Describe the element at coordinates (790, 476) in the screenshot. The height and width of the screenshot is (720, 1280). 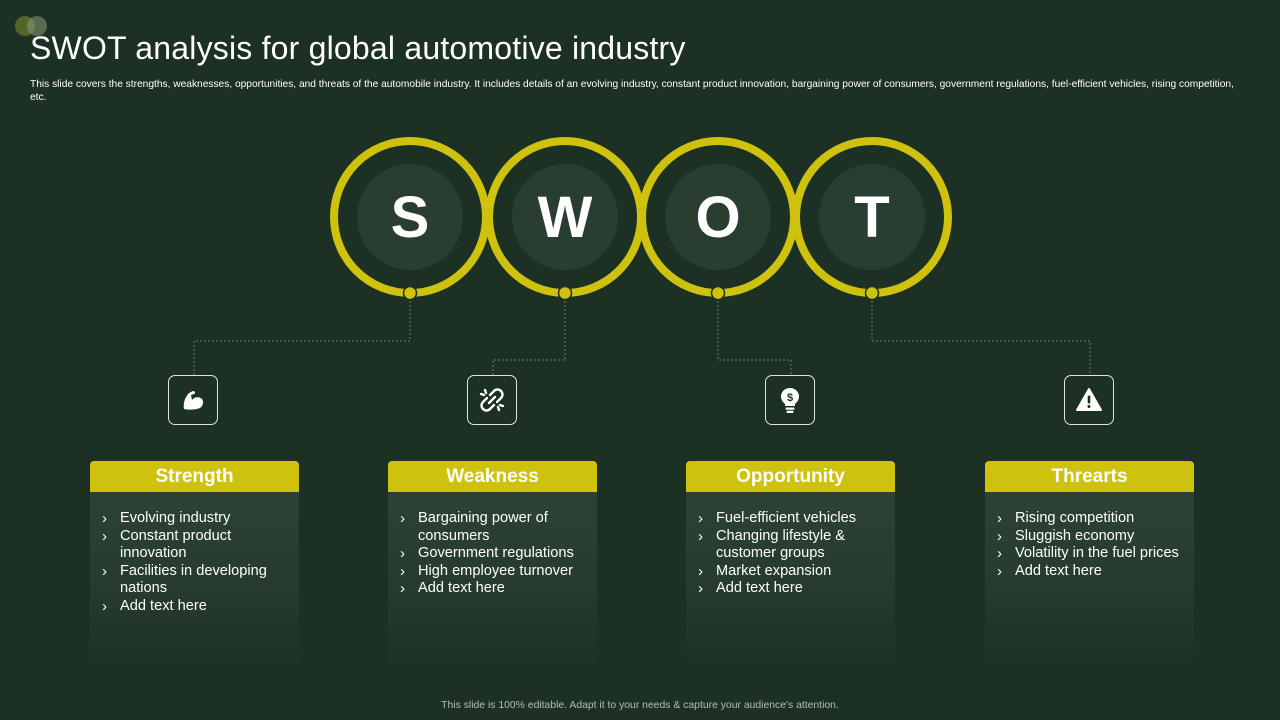
I see `opportunity-header: Opportunity` at that location.